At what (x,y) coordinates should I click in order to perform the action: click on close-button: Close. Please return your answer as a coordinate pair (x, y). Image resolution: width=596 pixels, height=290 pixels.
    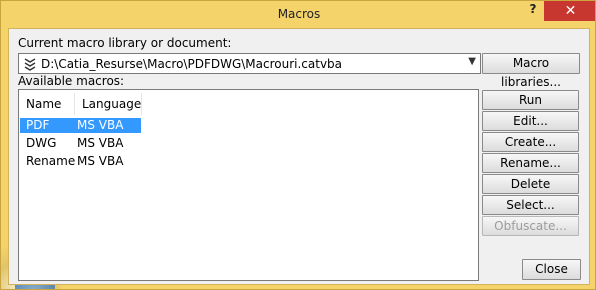
    Looking at the image, I should click on (551, 269).